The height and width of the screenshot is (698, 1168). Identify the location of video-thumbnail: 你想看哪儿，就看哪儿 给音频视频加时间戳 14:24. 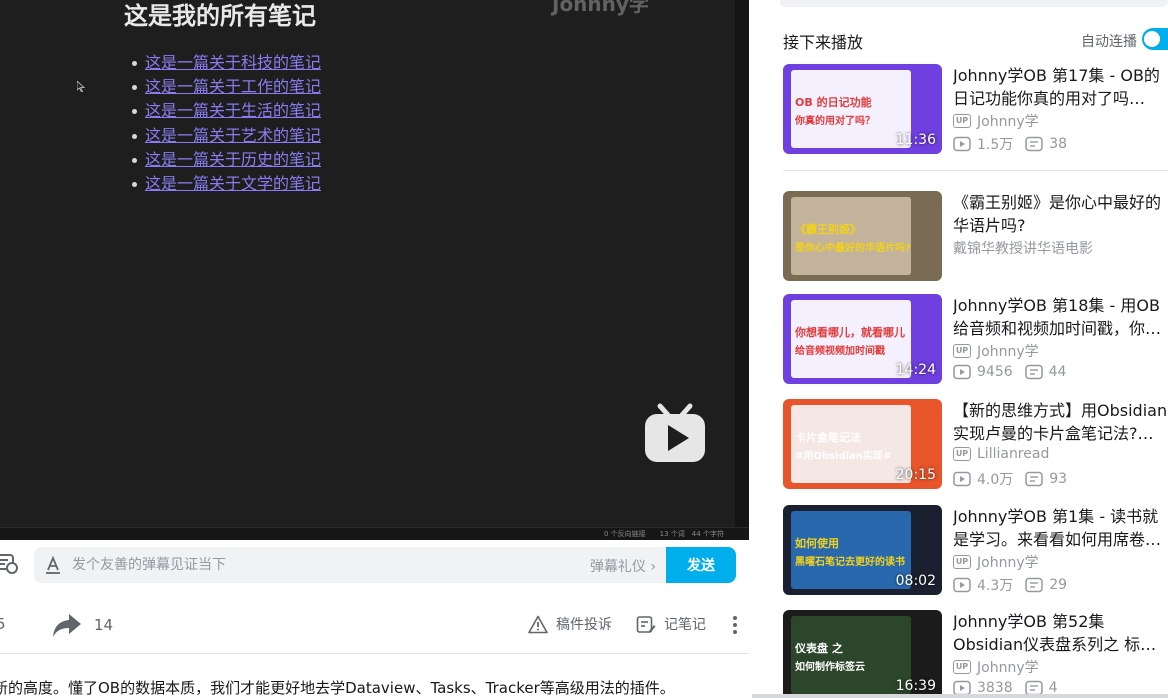
(862, 339).